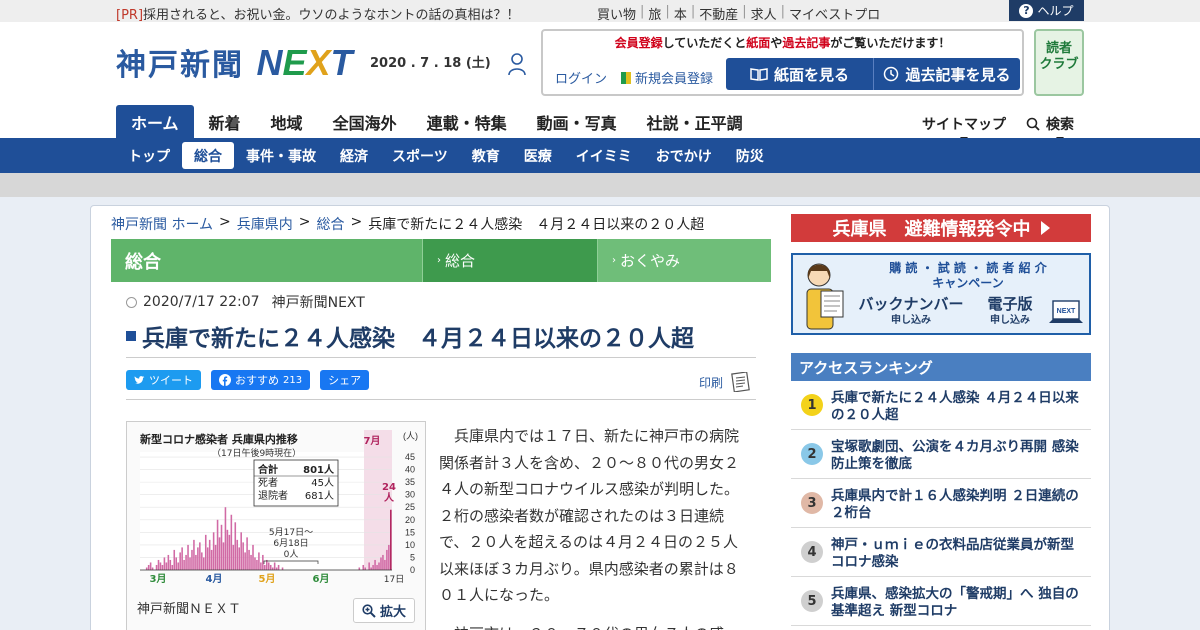 This screenshot has height=630, width=1200. What do you see at coordinates (267, 579) in the screenshot?
I see `month-label: 5月` at bounding box center [267, 579].